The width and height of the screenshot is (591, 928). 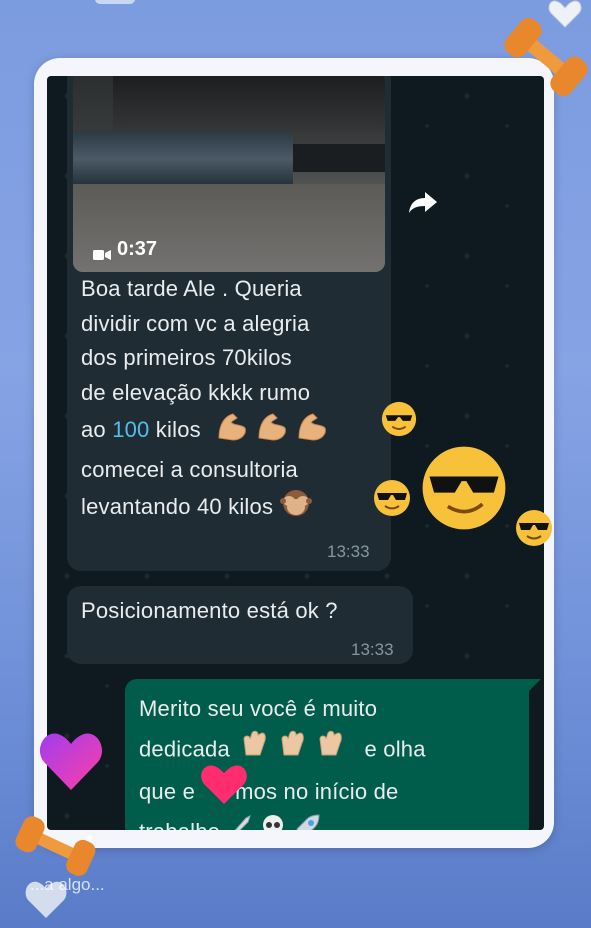 I want to click on knife-emoji, so click(x=239, y=821).